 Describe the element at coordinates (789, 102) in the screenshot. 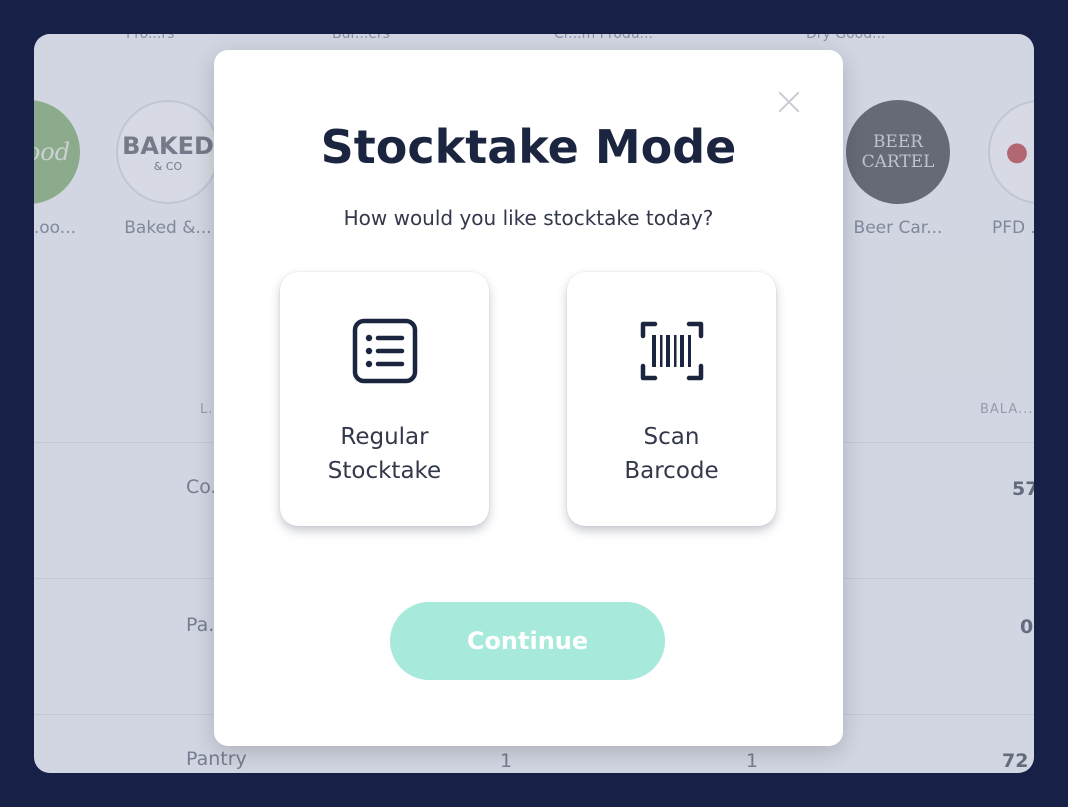

I see `close-icon` at that location.